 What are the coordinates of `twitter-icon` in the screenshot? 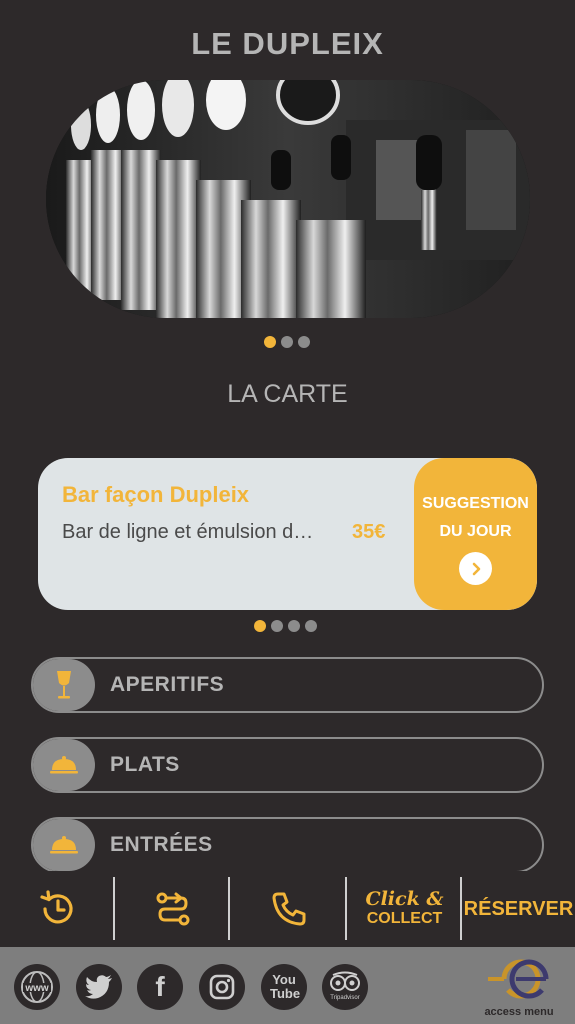 It's located at (99, 987).